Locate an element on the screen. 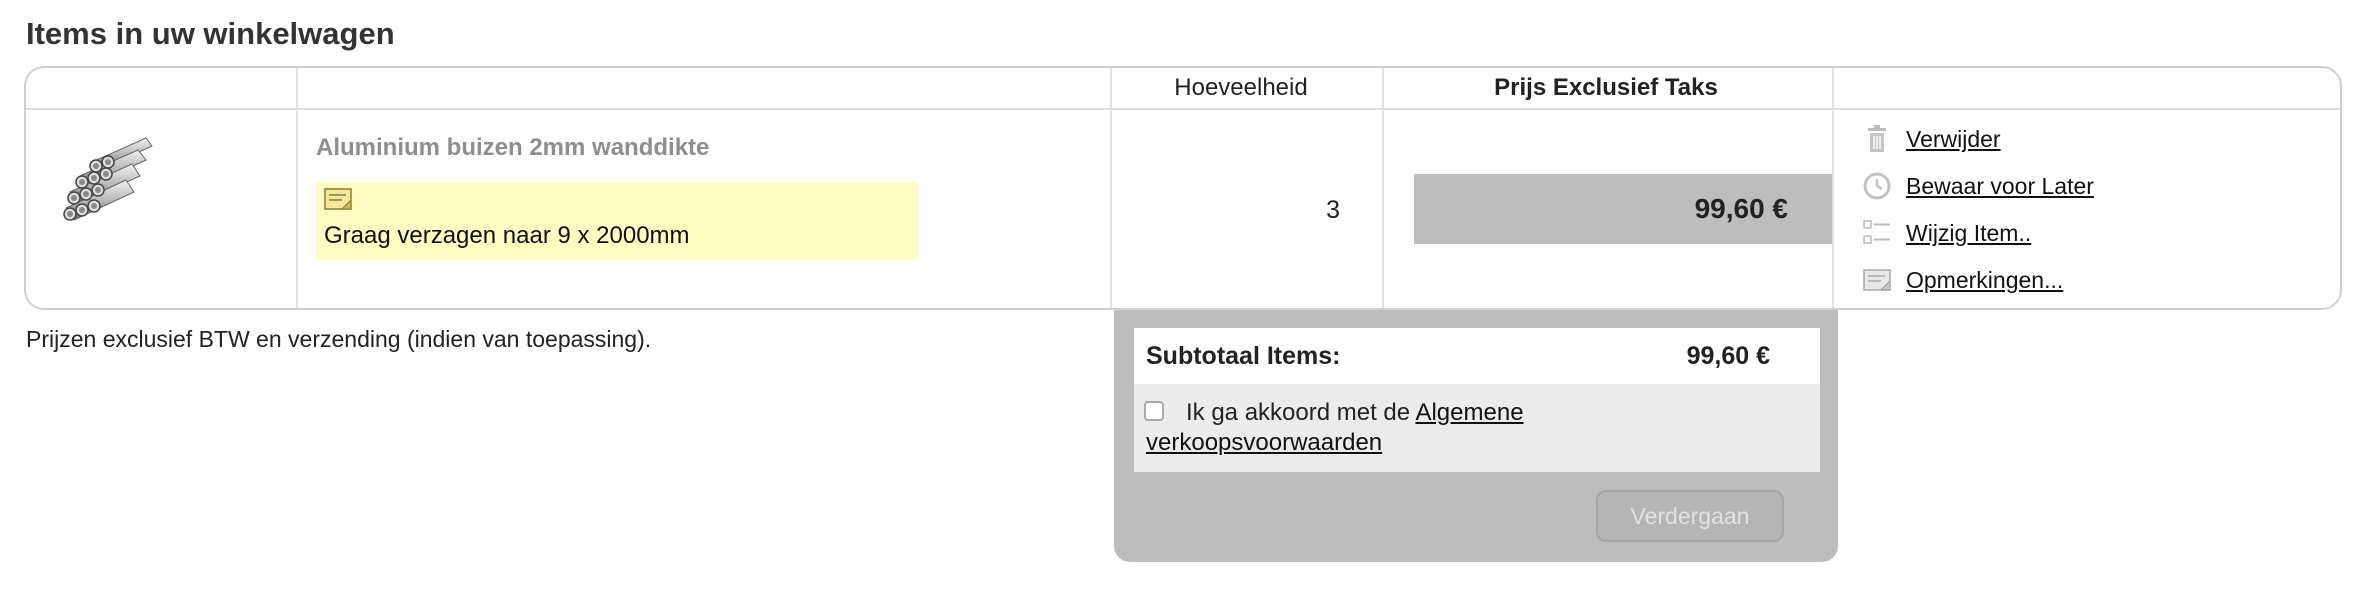  list-edit-icon is located at coordinates (1876, 232).